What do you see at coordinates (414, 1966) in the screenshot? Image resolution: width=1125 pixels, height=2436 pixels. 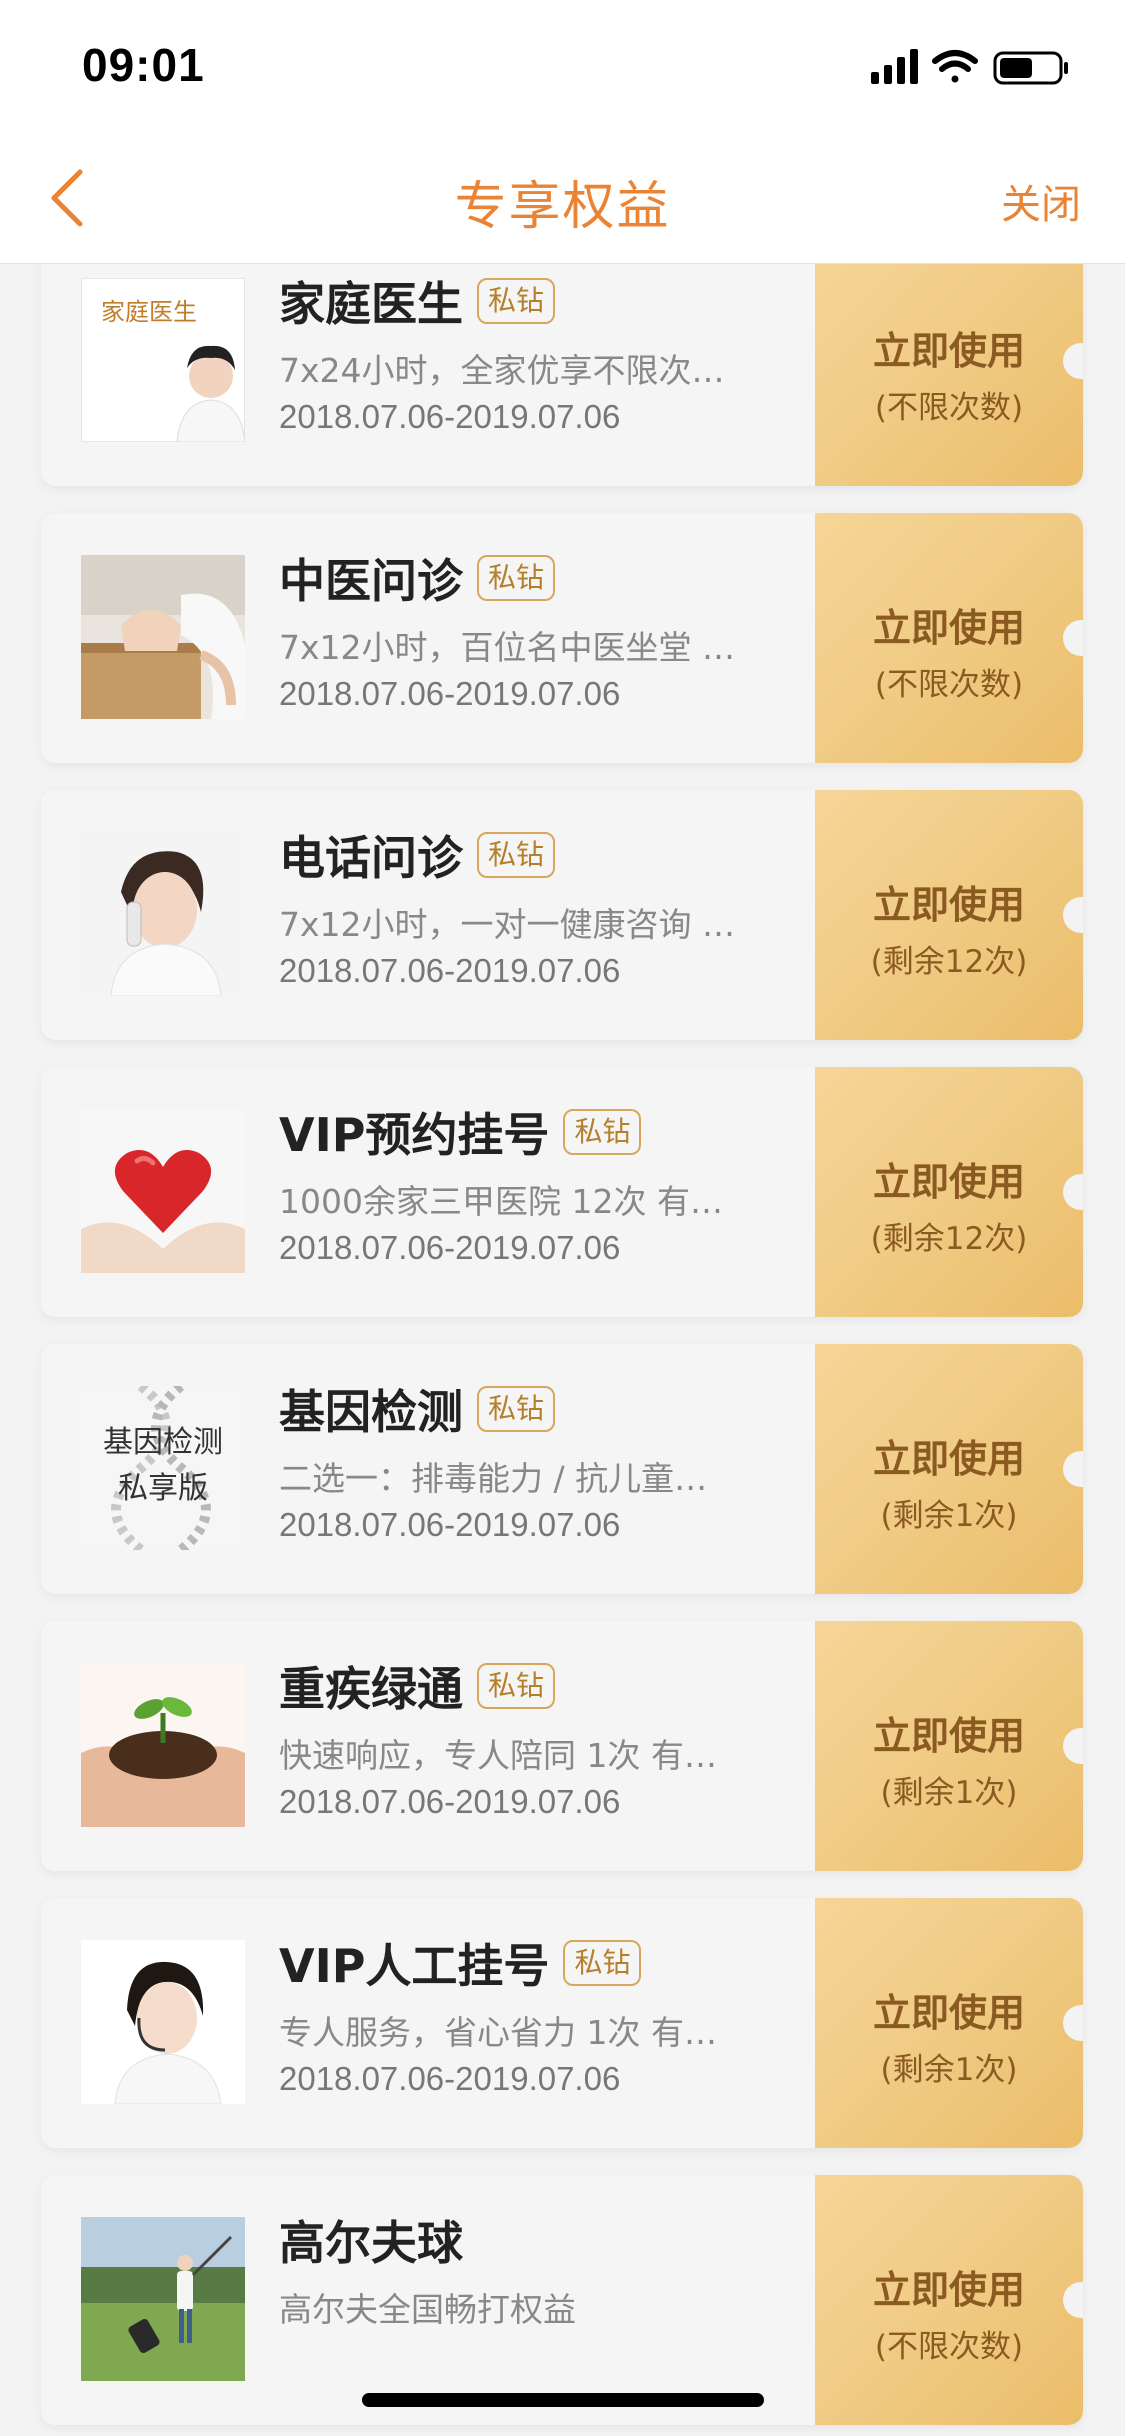 I see `benefit-title: VIP人工挂号` at bounding box center [414, 1966].